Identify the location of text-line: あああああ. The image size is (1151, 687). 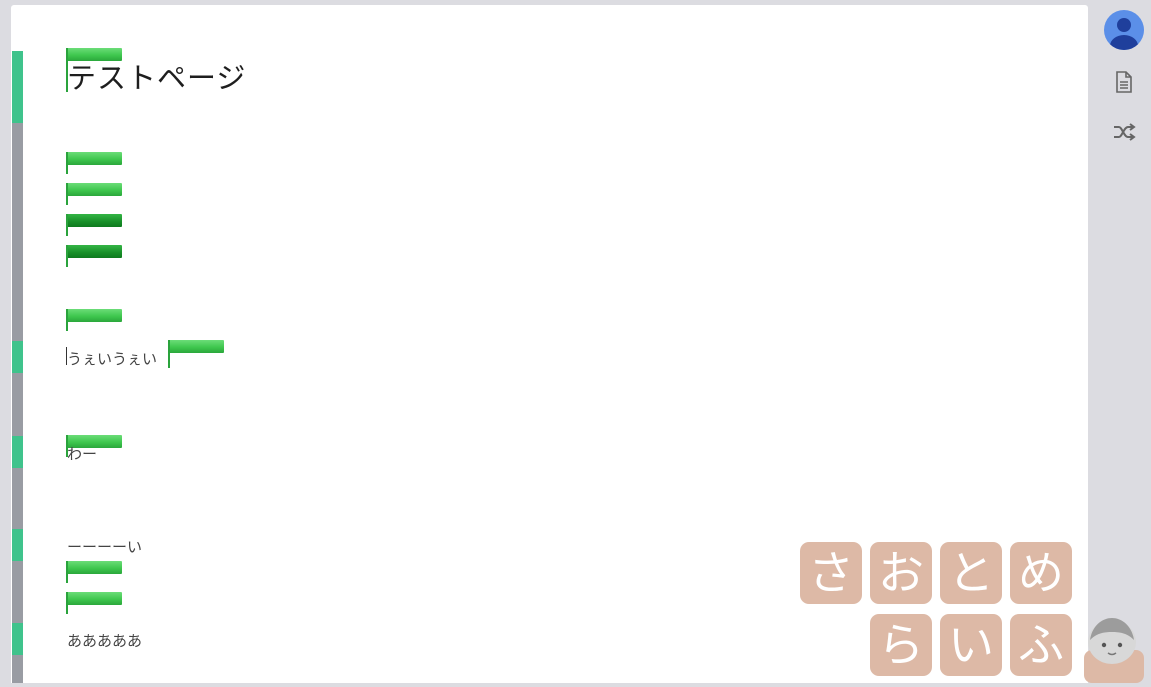
(104, 640).